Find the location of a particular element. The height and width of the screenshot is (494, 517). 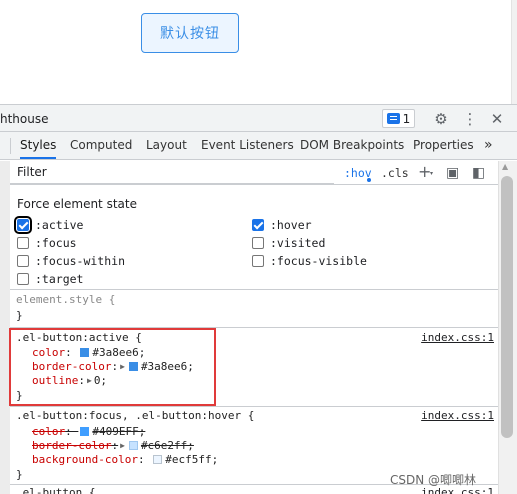

styles-toolbar: :hov .cls + ▾ ▣ ◧ is located at coordinates (254, 173).